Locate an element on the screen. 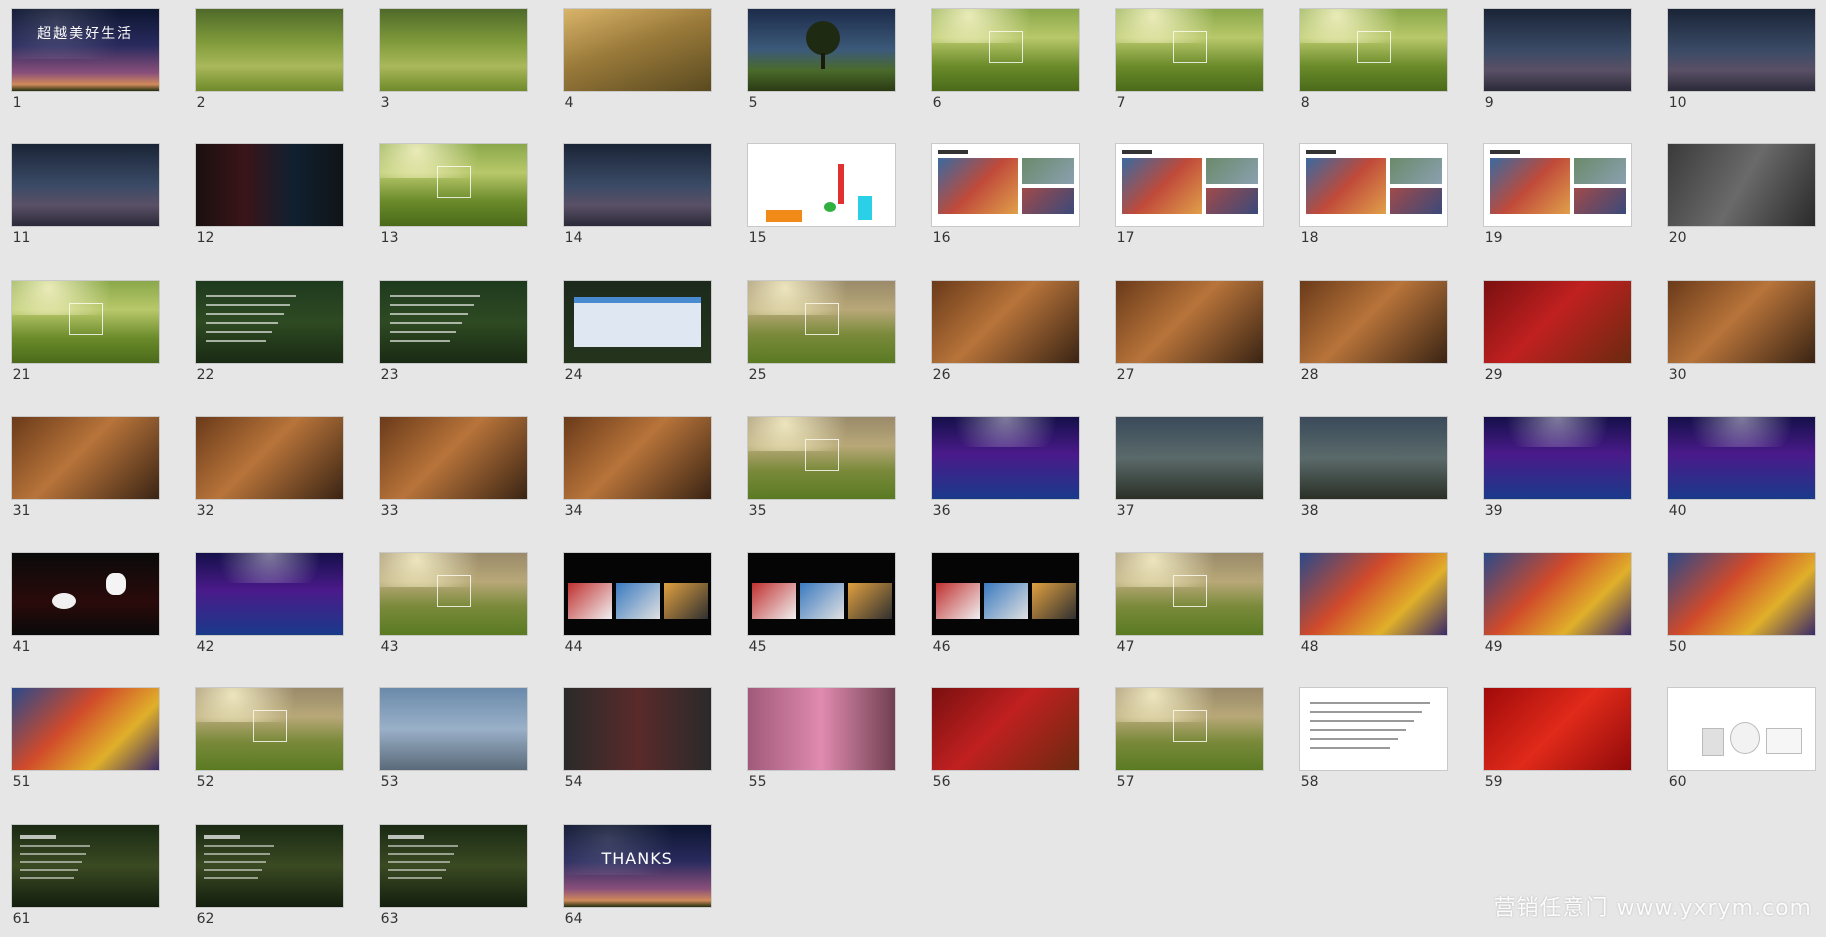 Image resolution: width=1826 pixels, height=937 pixels. slide-thumbnail: 38 is located at coordinates (1373, 472).